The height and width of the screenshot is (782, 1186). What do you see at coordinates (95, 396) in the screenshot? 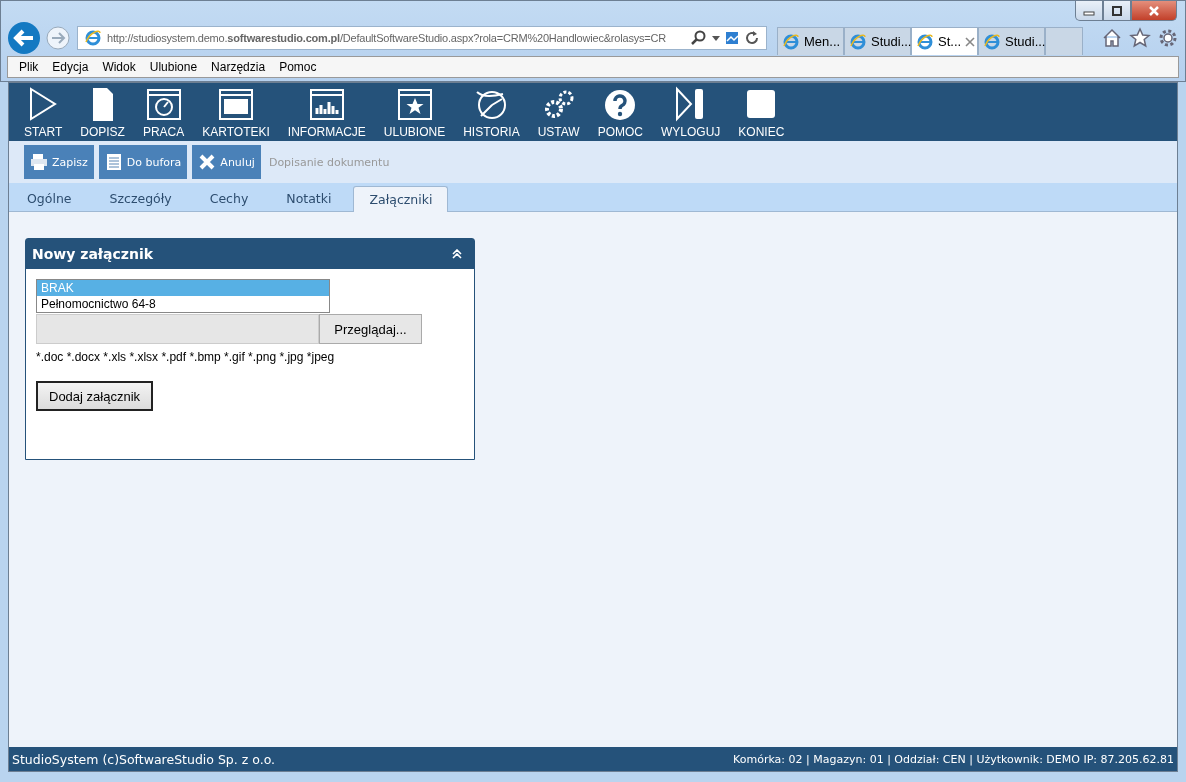
I see `add-attachment-button: Dodaj załącznik` at bounding box center [95, 396].